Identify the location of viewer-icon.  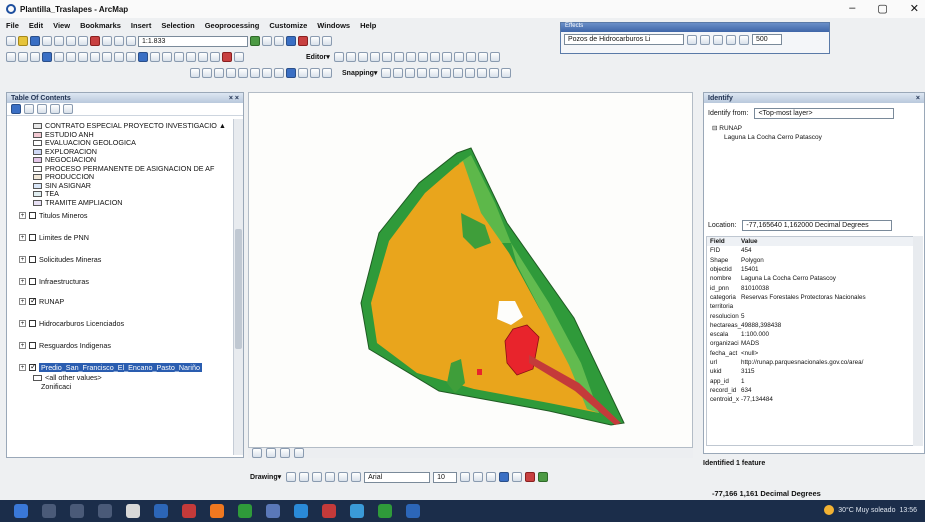
(239, 57).